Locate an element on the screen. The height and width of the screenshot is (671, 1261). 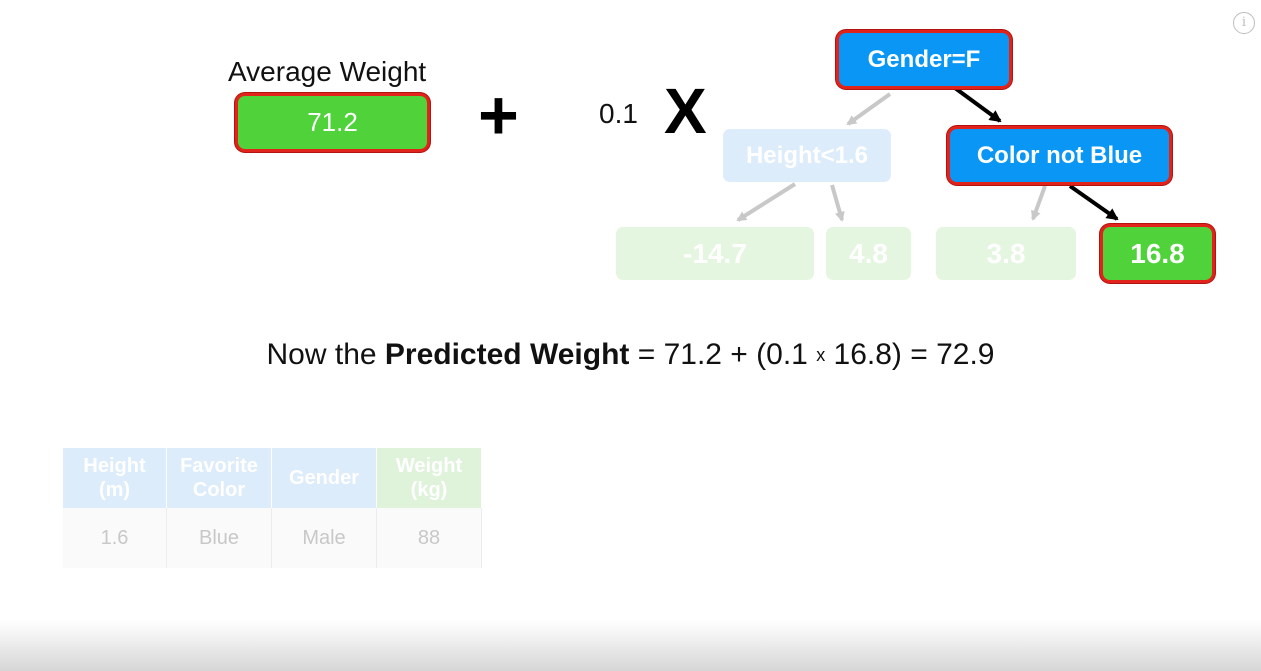
arrow-right-leaf4 is located at coordinates (1093, 202).